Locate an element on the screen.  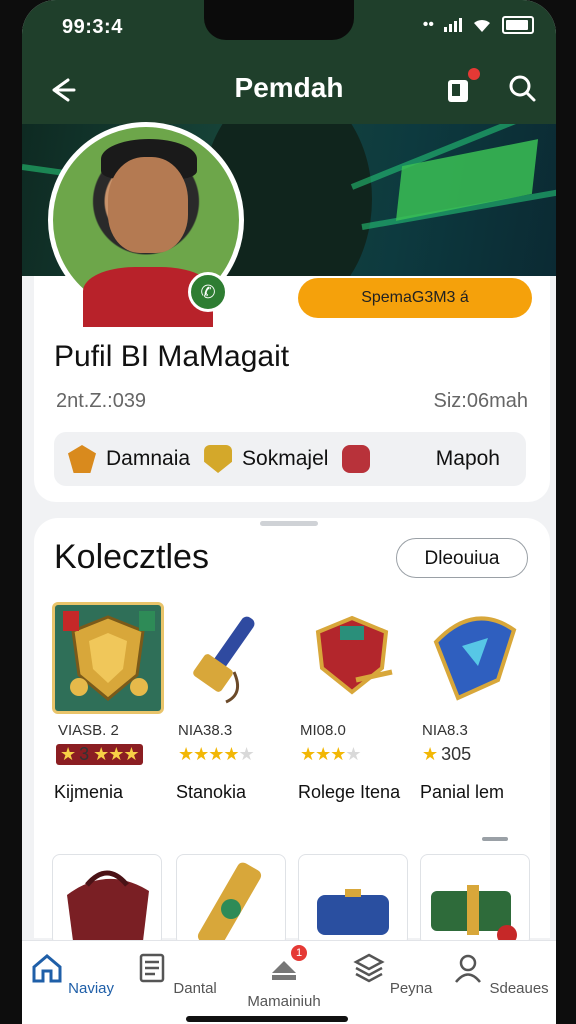
collections-filter-button: Dleouiua is located at coordinates (462, 558).